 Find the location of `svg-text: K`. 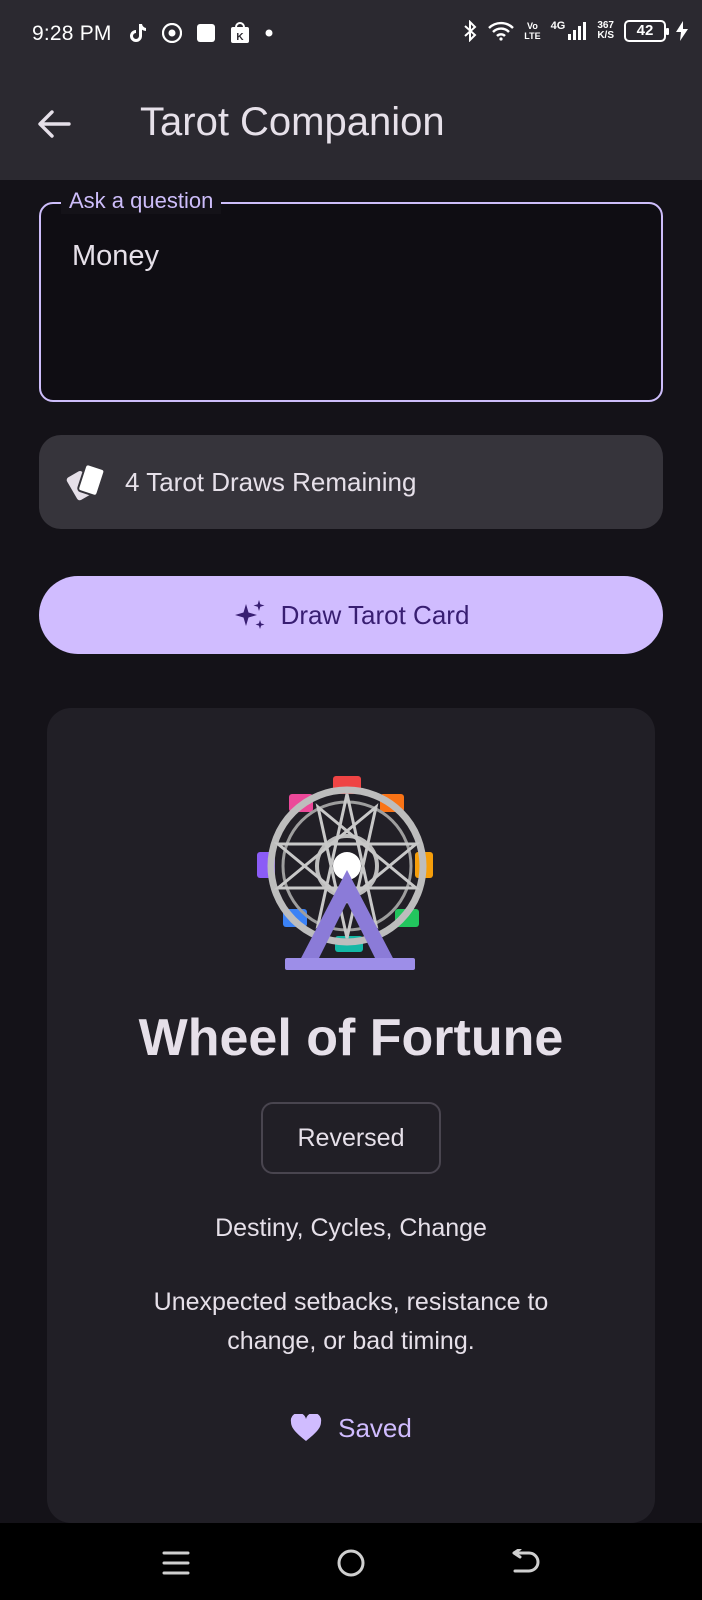

svg-text: K is located at coordinates (240, 37).